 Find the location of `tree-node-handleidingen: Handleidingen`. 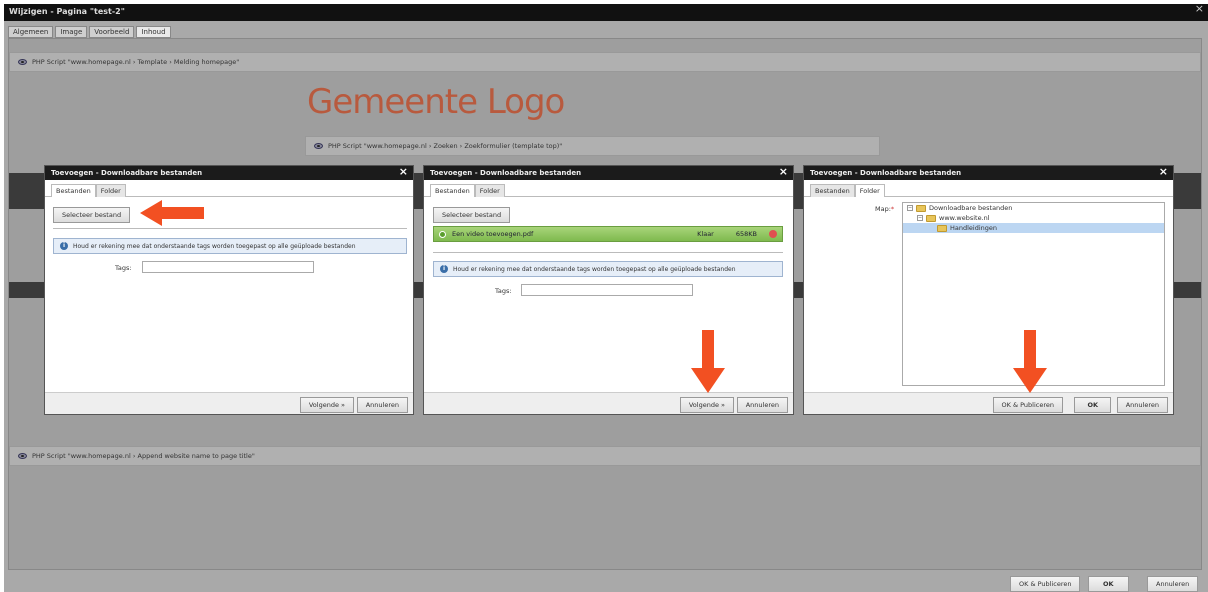

tree-node-handleidingen: Handleidingen is located at coordinates (1033, 228).